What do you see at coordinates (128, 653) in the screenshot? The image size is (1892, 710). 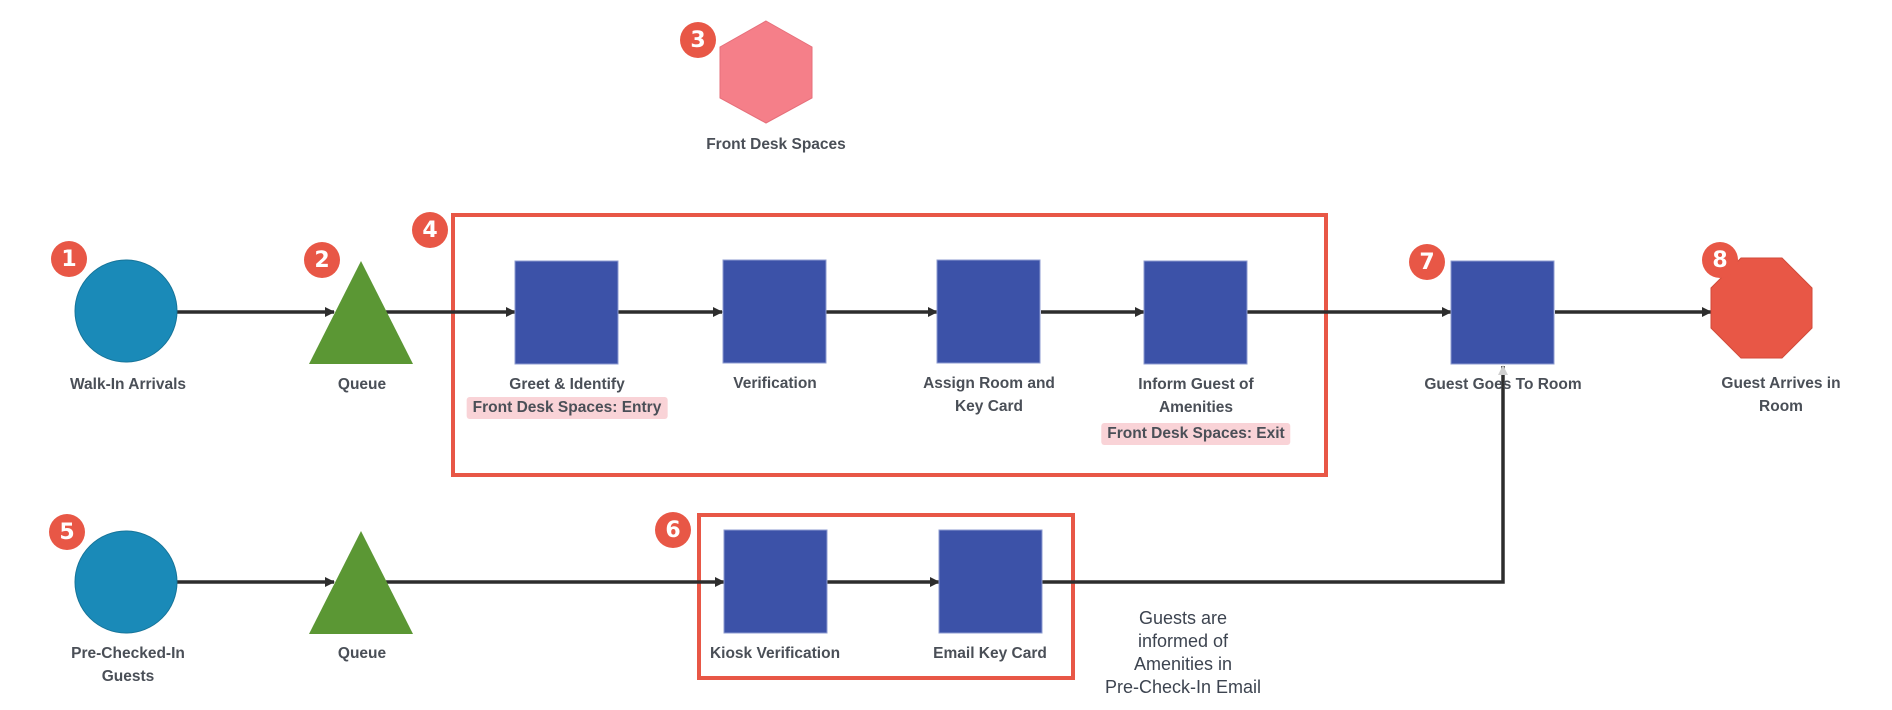 I see `prechecked-label-line1: Pre-Checked-In` at bounding box center [128, 653].